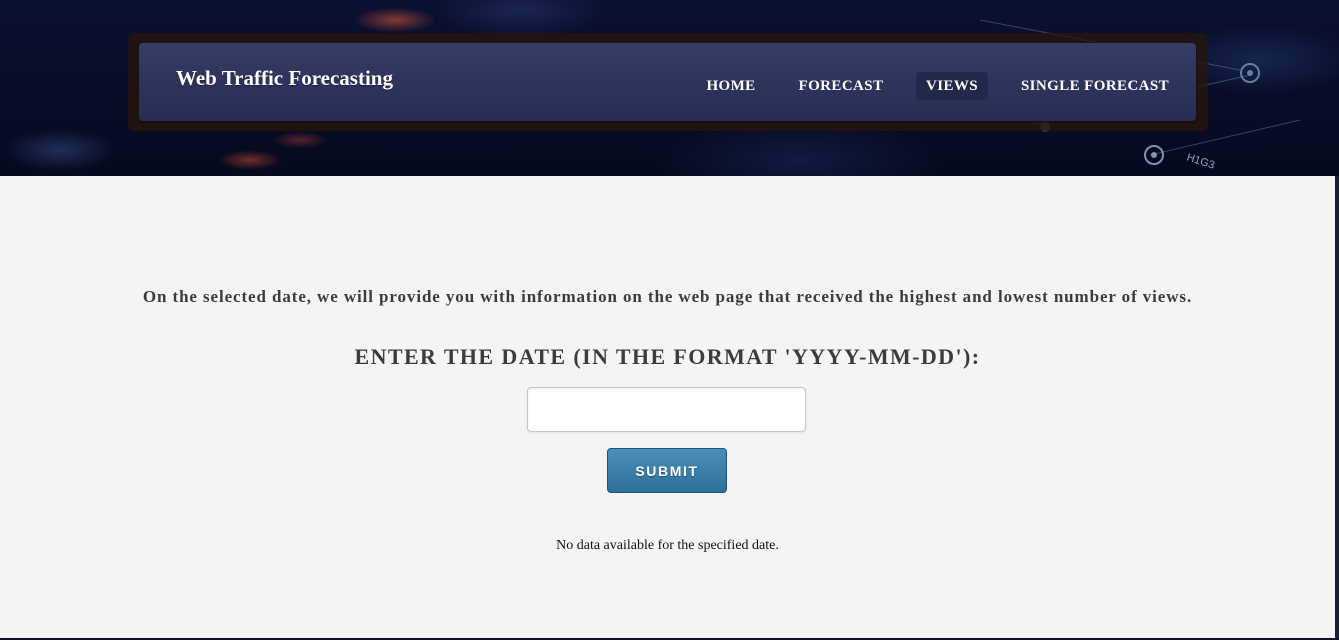  What do you see at coordinates (1200, 161) in the screenshot?
I see `background-label: H1G3` at bounding box center [1200, 161].